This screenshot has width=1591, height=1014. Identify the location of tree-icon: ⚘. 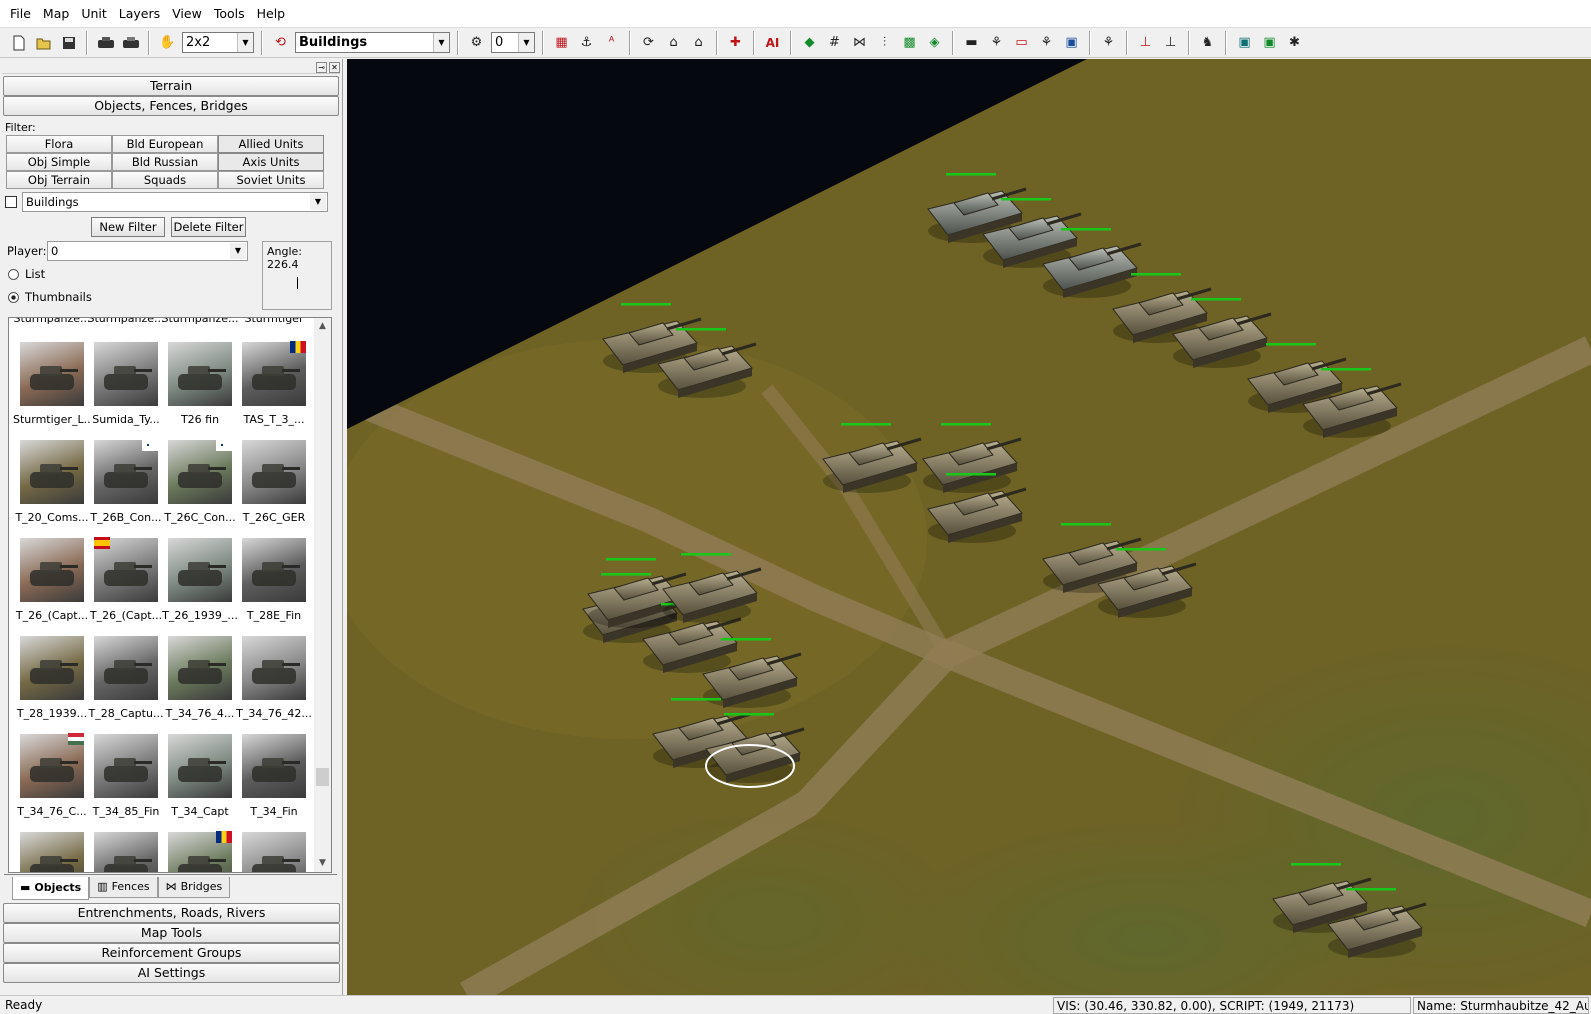
(996, 42).